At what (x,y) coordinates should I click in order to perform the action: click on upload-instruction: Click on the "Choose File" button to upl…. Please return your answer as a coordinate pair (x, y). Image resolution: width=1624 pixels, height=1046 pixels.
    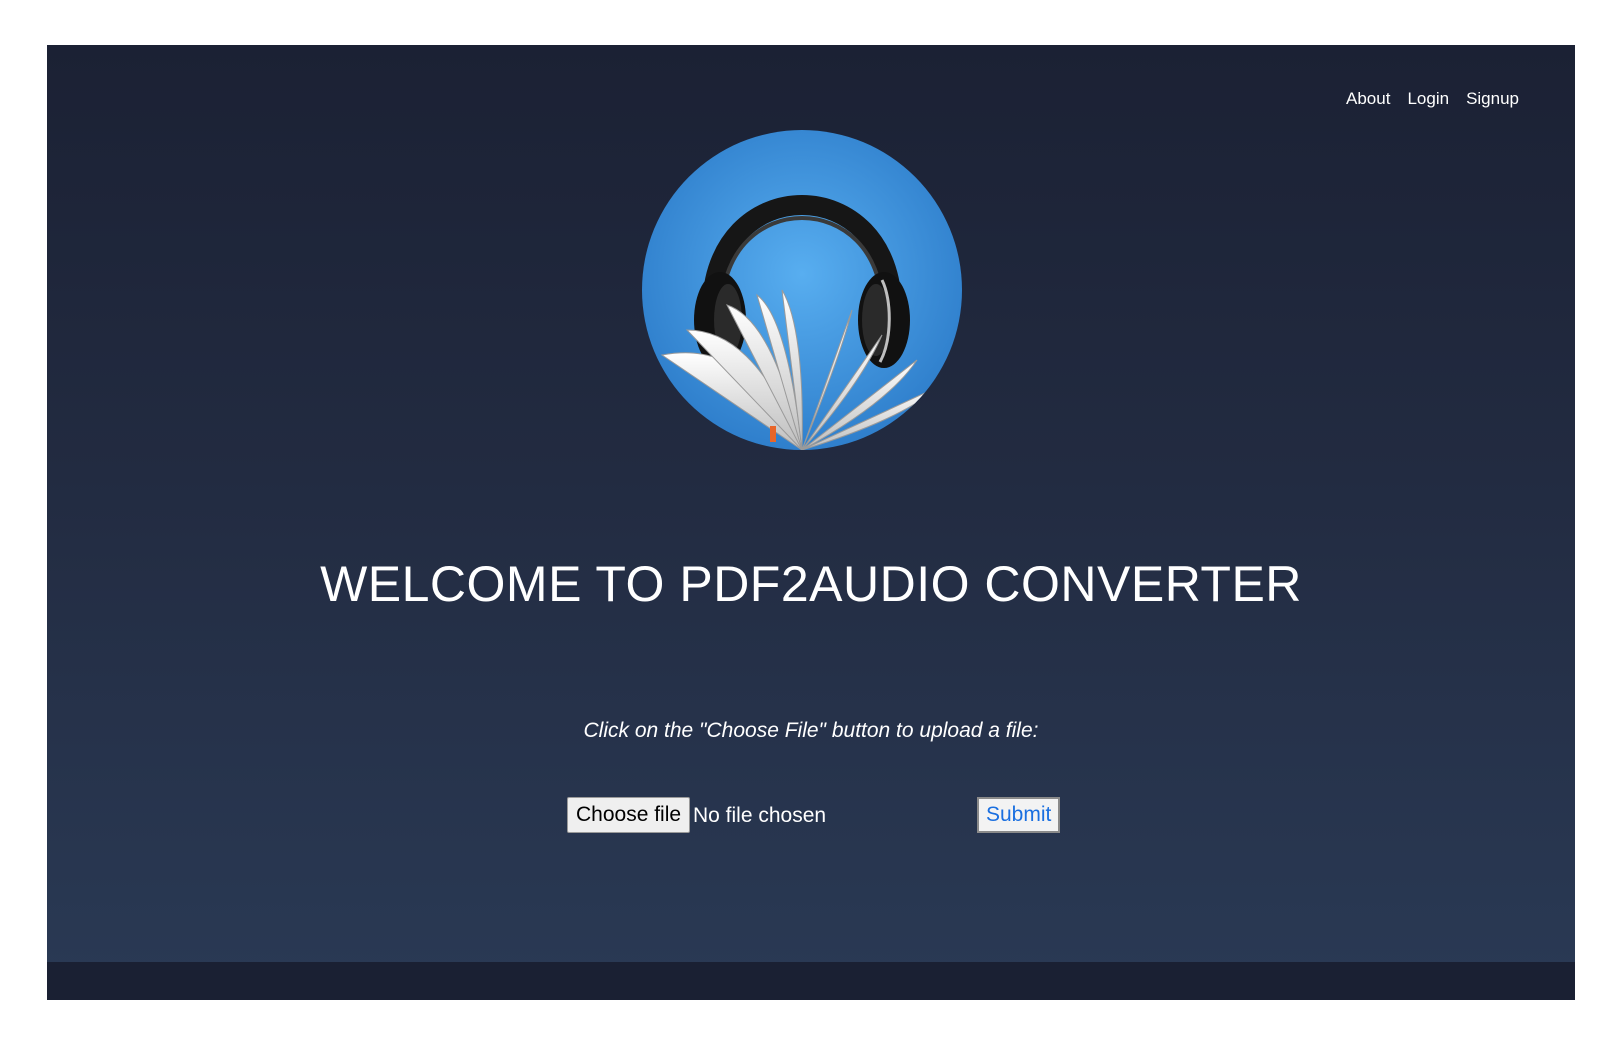
    Looking at the image, I should click on (811, 730).